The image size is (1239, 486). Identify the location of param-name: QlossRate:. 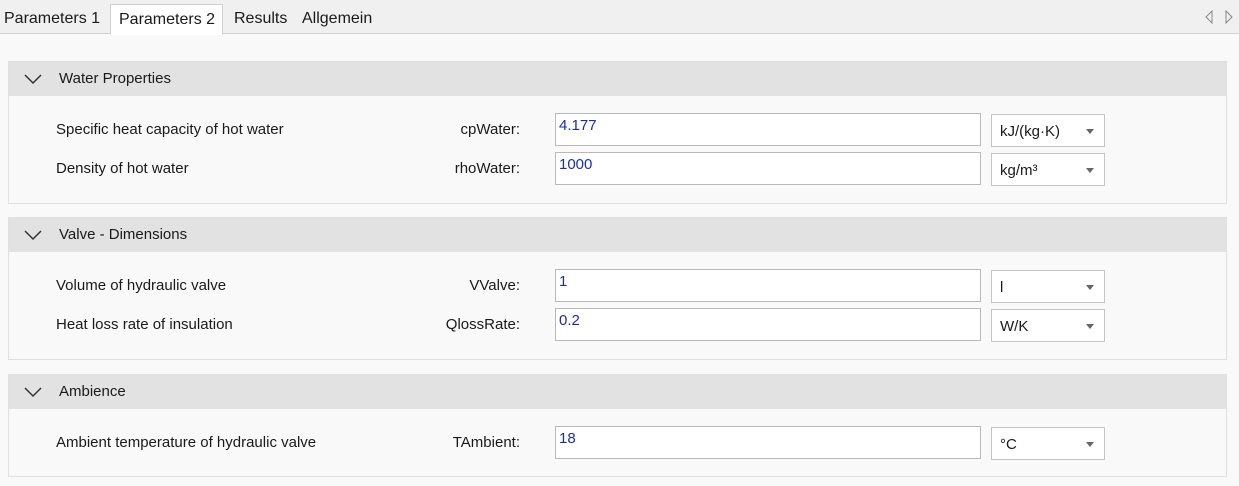
(482, 324).